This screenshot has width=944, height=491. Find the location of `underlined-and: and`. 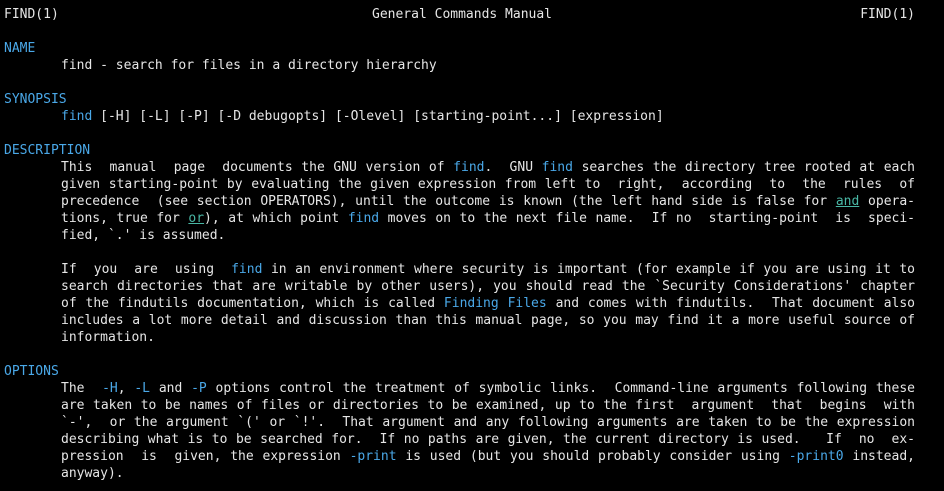

underlined-and: and is located at coordinates (847, 201).